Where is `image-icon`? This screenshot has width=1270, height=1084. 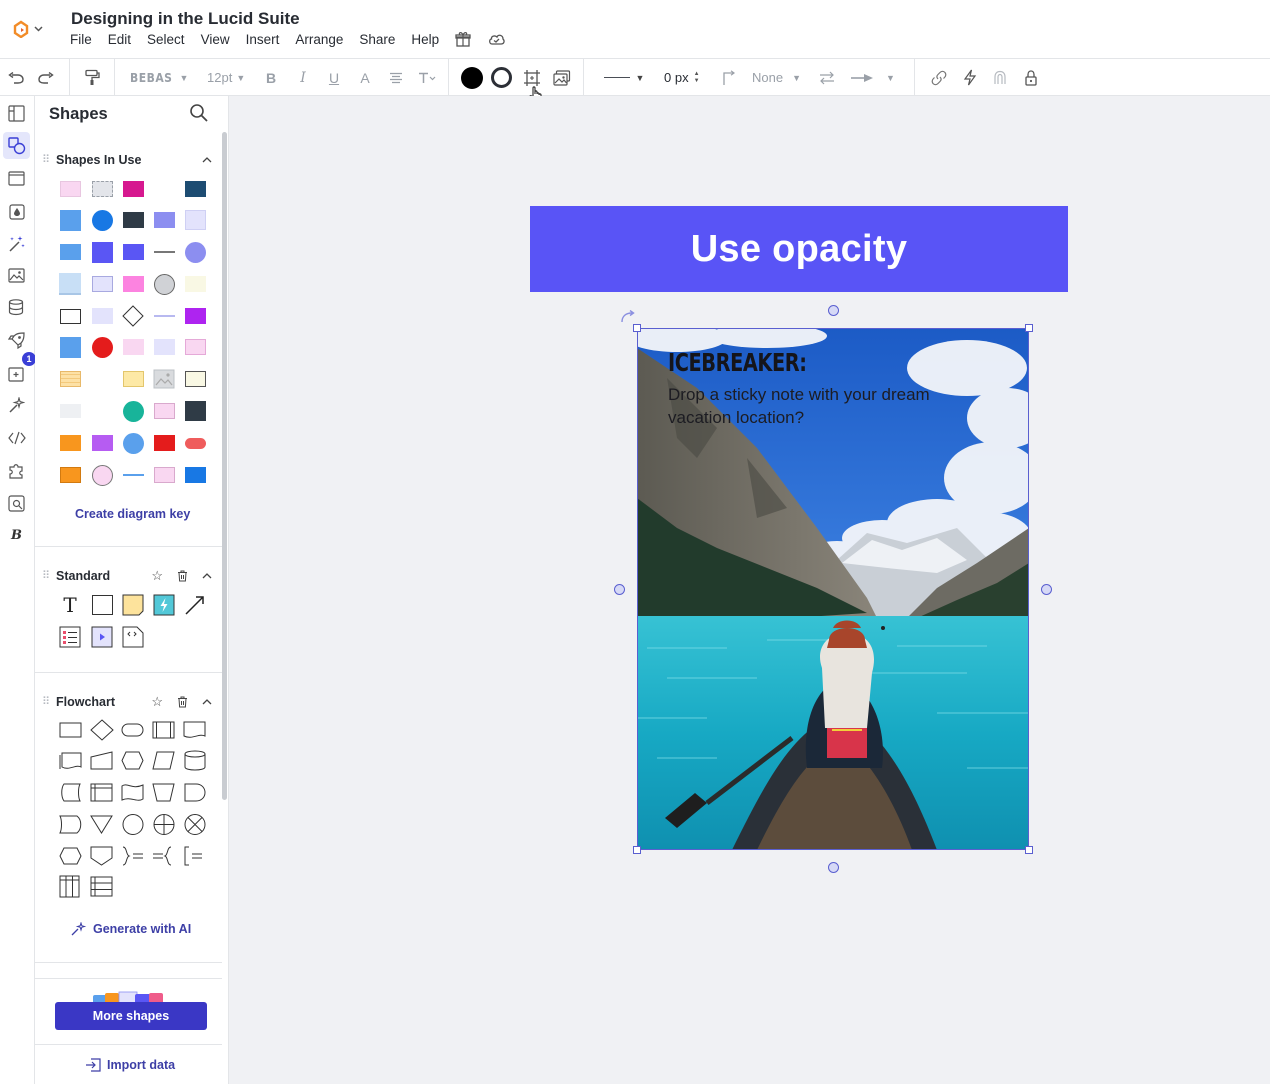 image-icon is located at coordinates (16, 275).